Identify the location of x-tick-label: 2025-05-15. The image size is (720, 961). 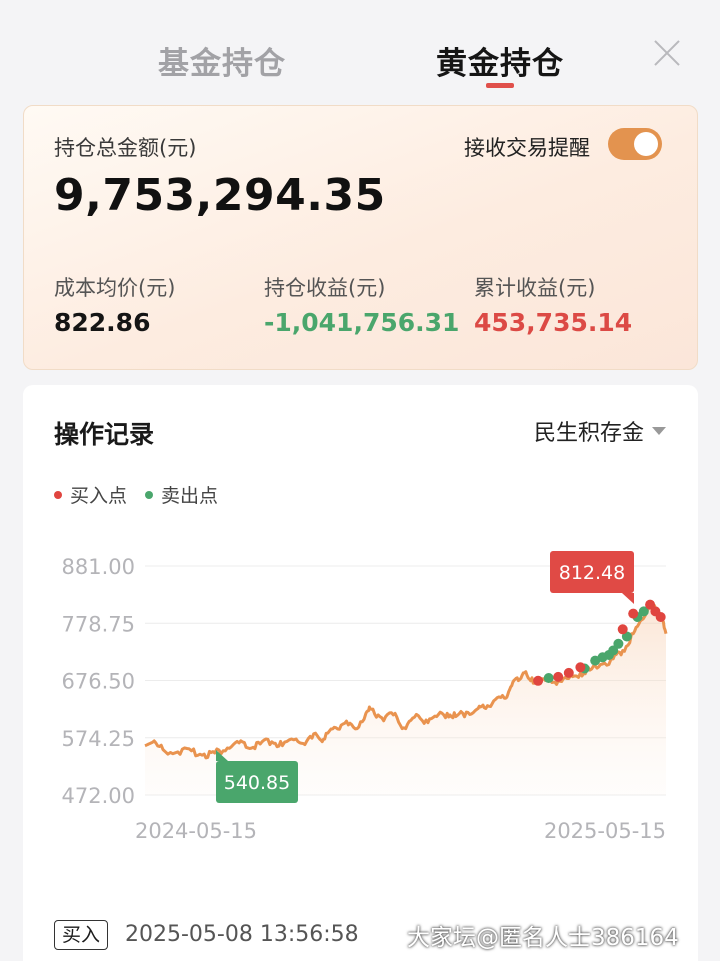
(605, 831).